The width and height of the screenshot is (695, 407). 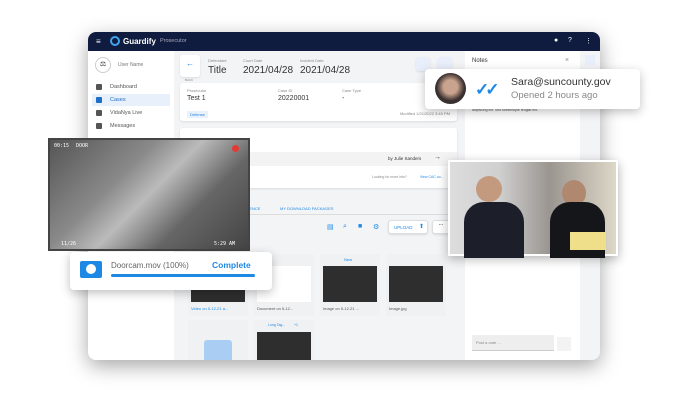 I want to click on progress-fill, so click(x=183, y=275).